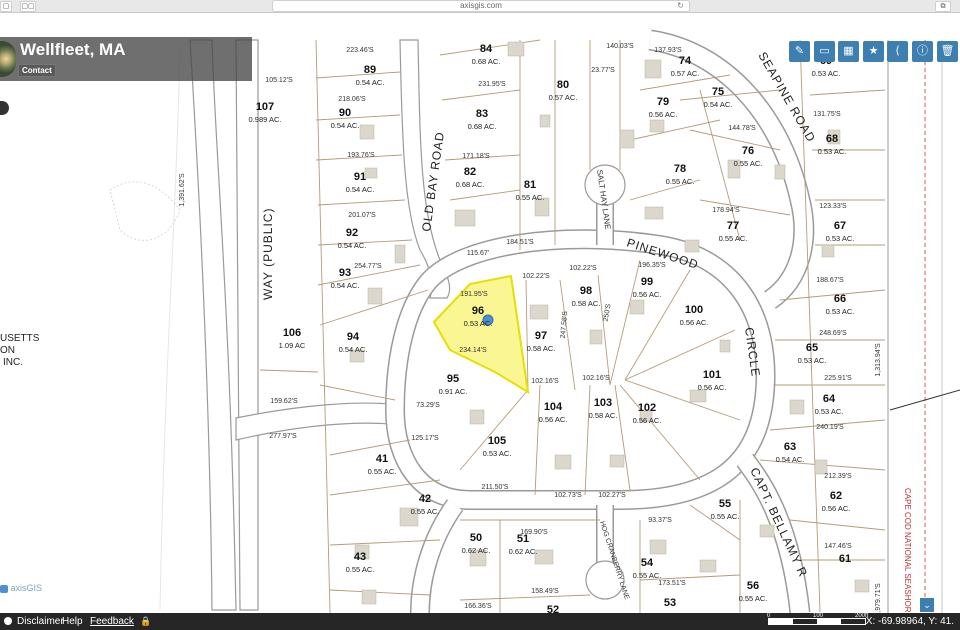 The image size is (960, 630). I want to click on share-icon: ⟨, so click(897, 51).